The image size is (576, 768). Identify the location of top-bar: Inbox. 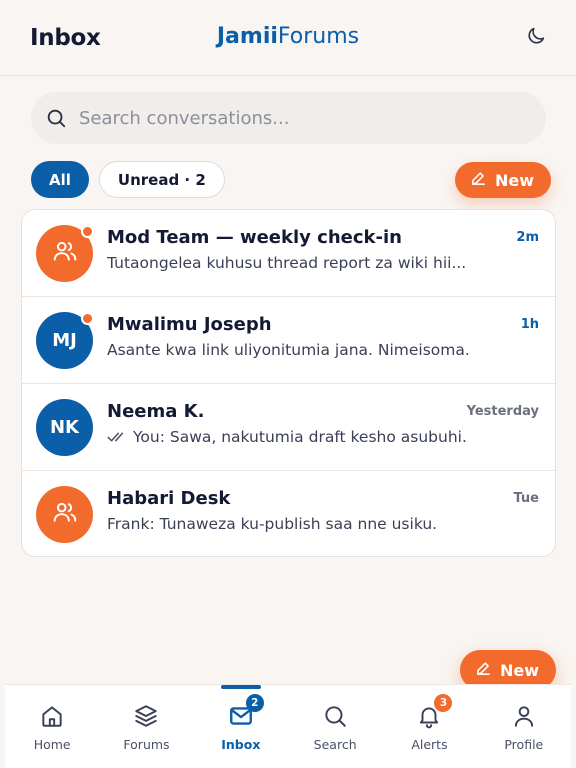
(288, 38).